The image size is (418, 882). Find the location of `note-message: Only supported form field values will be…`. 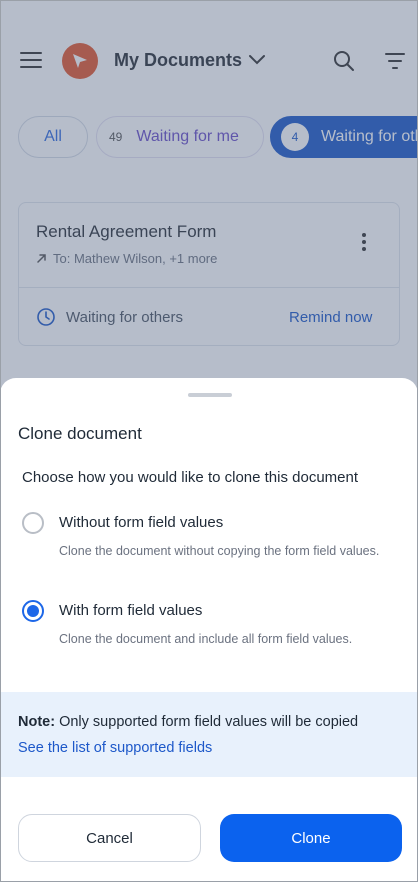

note-message: Only supported form field values will be… is located at coordinates (209, 722).